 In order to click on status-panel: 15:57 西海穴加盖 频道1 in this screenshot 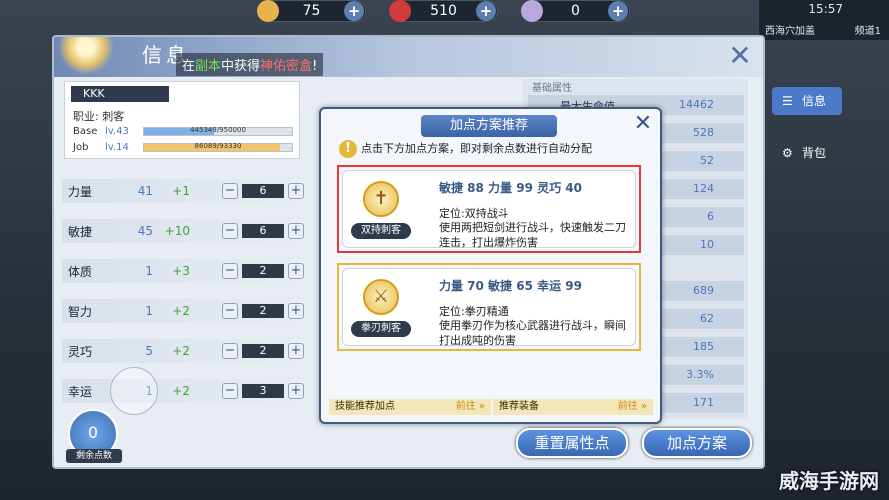, I will do `click(824, 20)`.